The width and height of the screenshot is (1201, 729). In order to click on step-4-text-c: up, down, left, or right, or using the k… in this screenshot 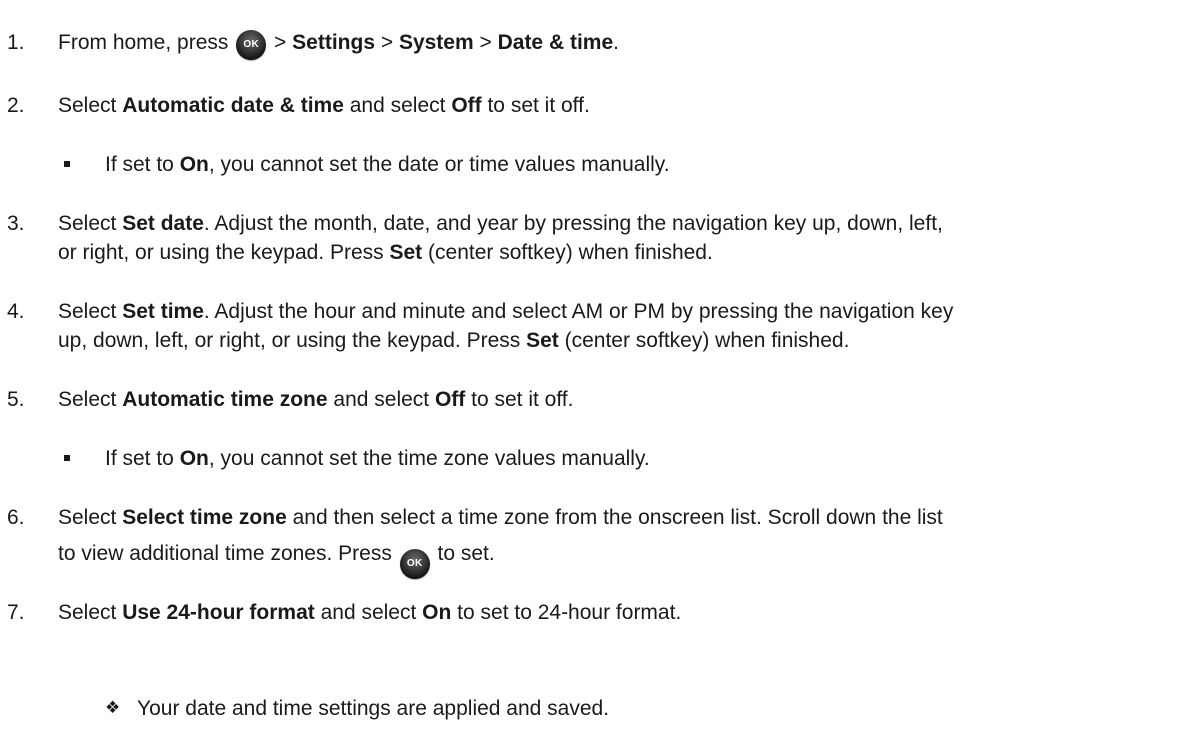, I will do `click(292, 340)`.